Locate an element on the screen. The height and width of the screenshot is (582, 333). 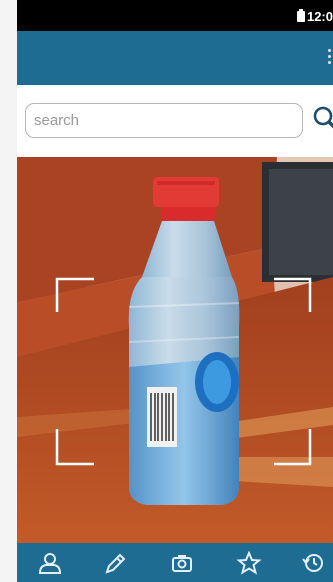
left-gutter is located at coordinates (8, 291).